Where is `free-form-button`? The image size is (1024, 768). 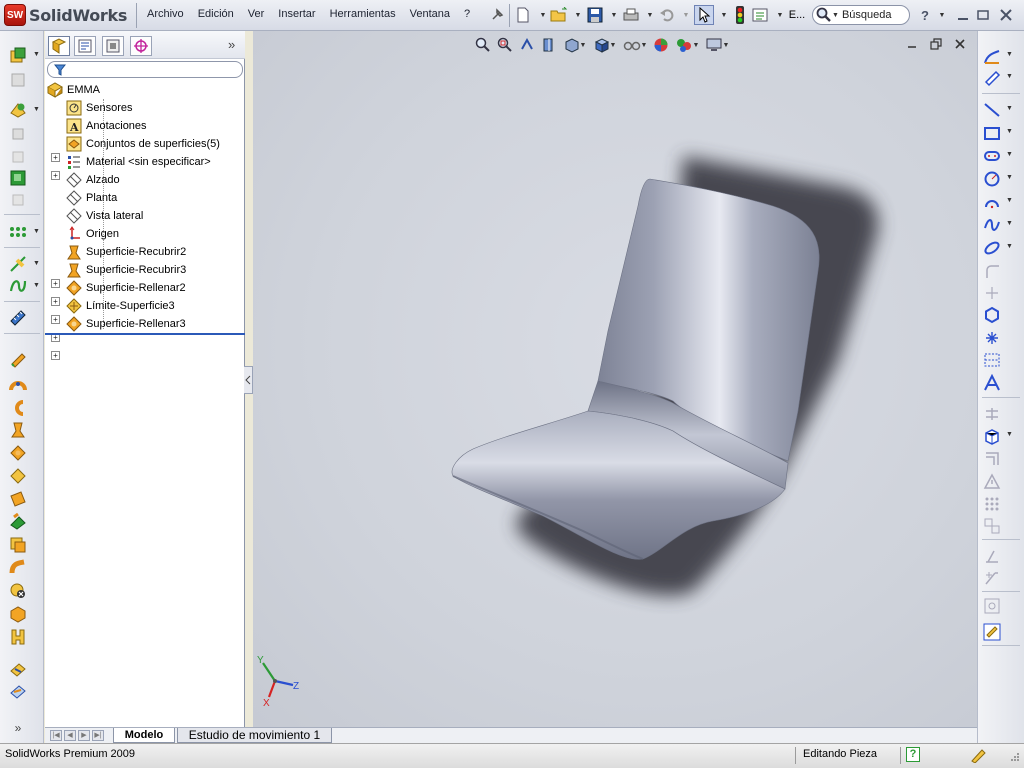 free-form-button is located at coordinates (18, 692).